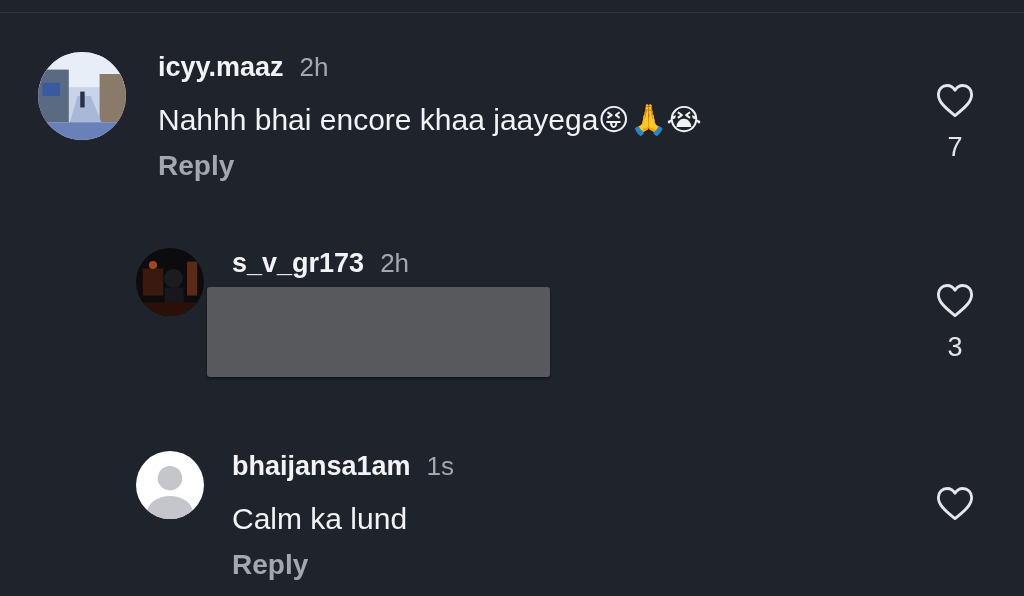  Describe the element at coordinates (430, 120) in the screenshot. I see `comment-text: Nahhh bhai encore khaa jaayega😝🙏😭` at that location.